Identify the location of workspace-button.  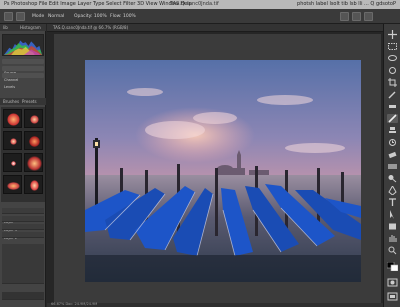
(356, 16).